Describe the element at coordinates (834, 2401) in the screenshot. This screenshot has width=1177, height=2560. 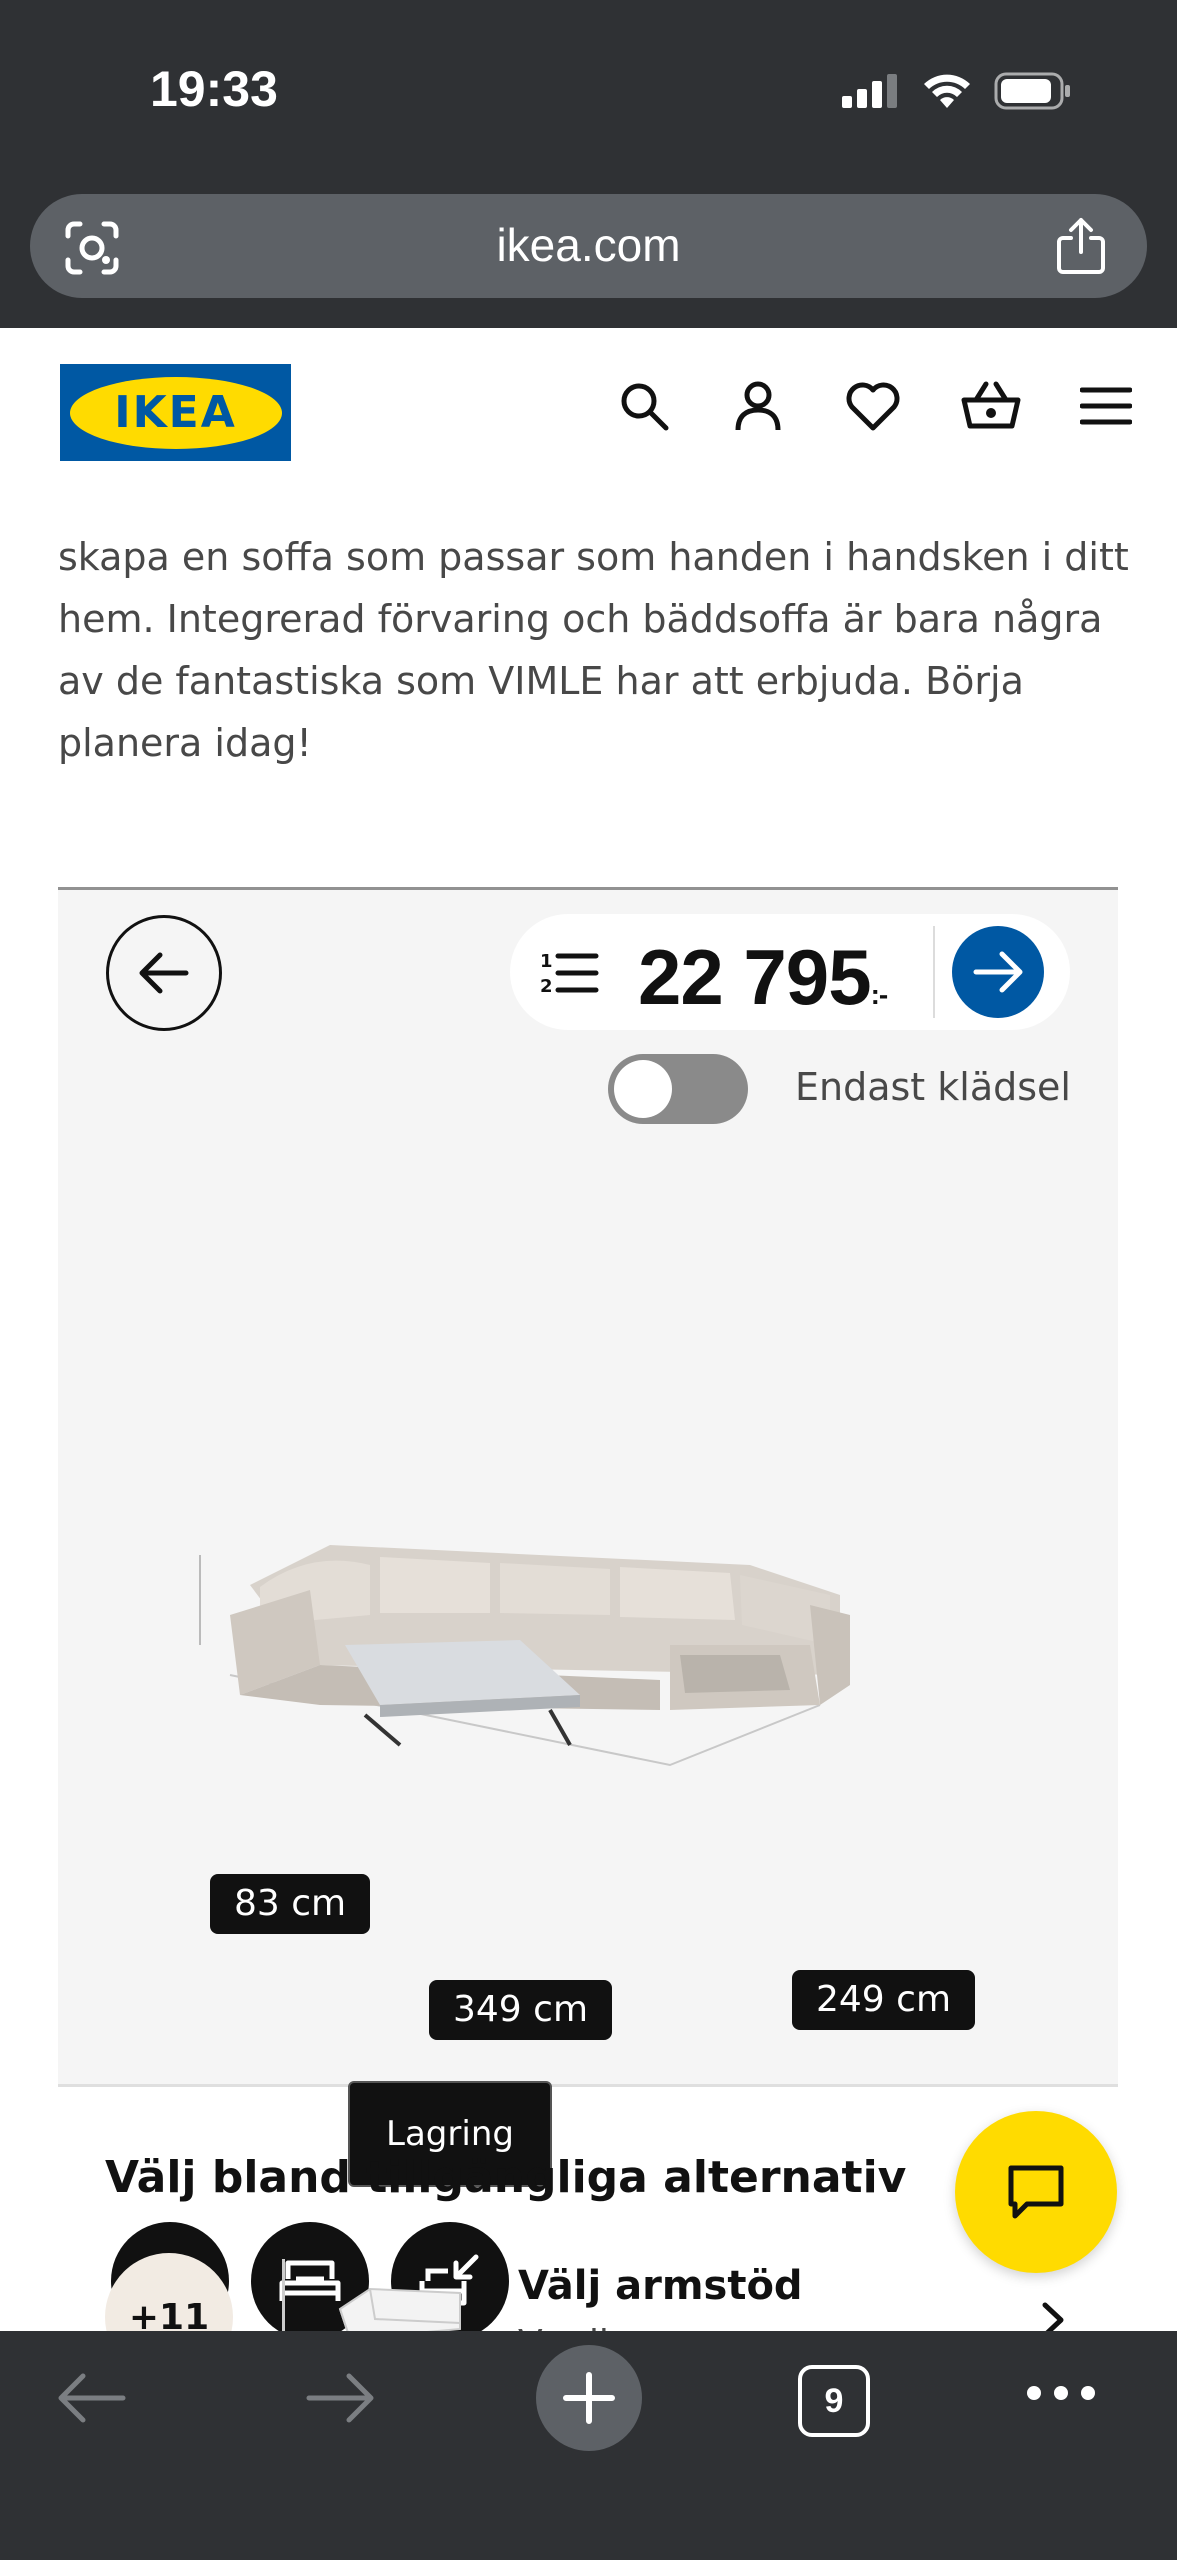
I see `tabs-button: 9` at that location.